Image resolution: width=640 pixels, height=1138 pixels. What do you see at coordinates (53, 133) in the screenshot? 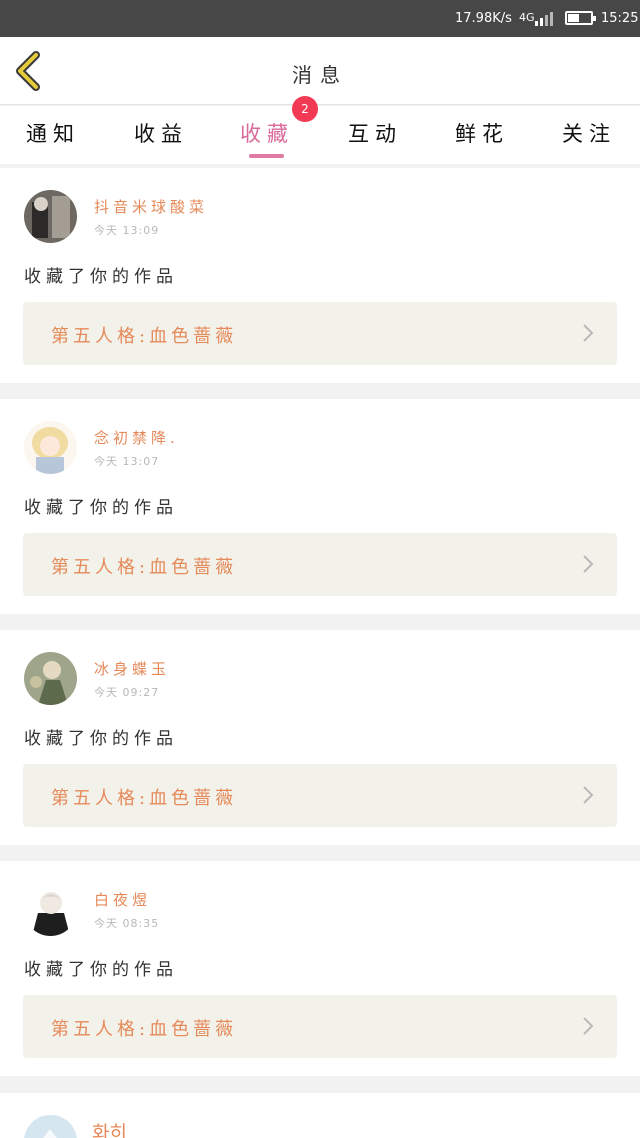
I see `tab-notifications: 通知` at bounding box center [53, 133].